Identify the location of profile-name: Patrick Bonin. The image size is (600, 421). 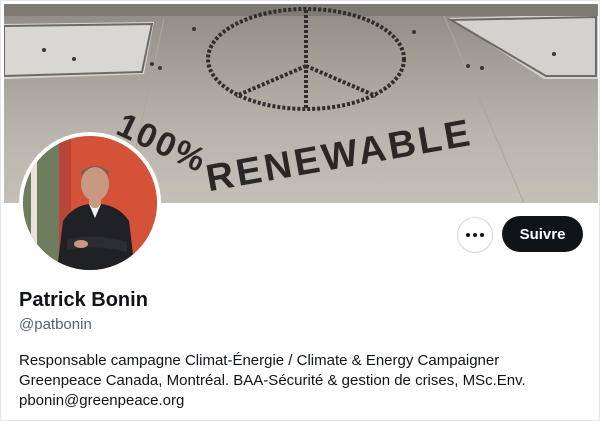
(83, 300).